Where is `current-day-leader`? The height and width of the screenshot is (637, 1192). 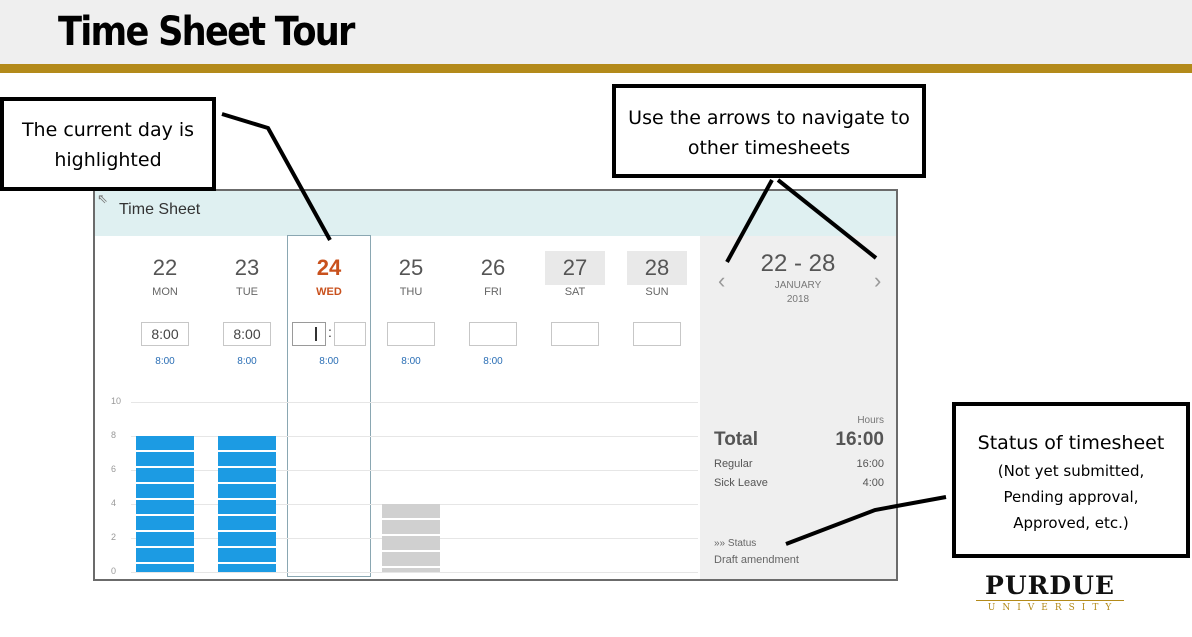 current-day-leader is located at coordinates (276, 176).